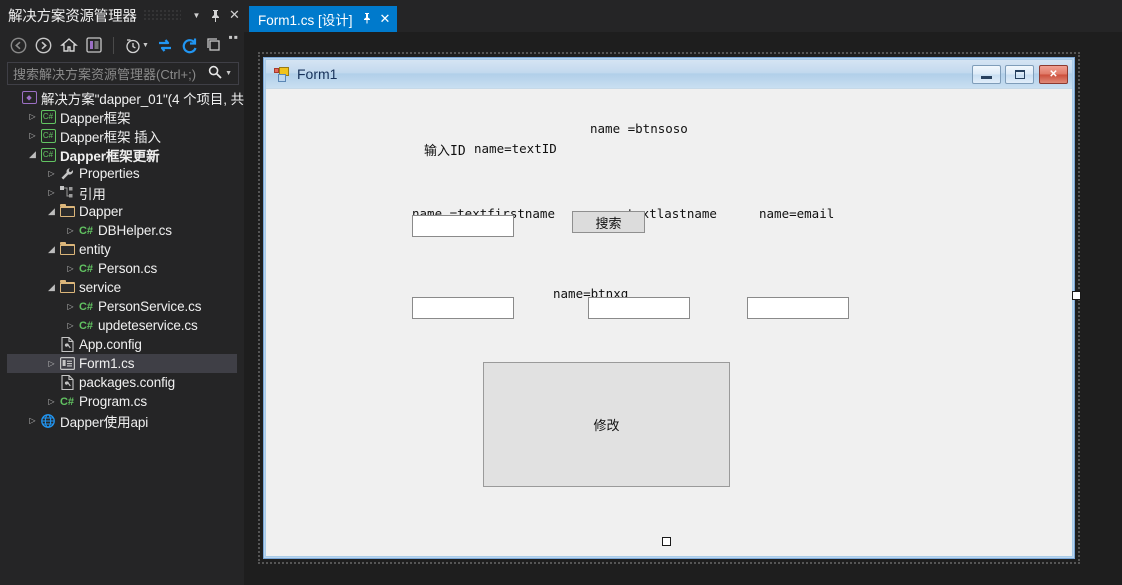  Describe the element at coordinates (125, 268) in the screenshot. I see `tree-item-person.cs: ▷ C# Person.cs` at that location.